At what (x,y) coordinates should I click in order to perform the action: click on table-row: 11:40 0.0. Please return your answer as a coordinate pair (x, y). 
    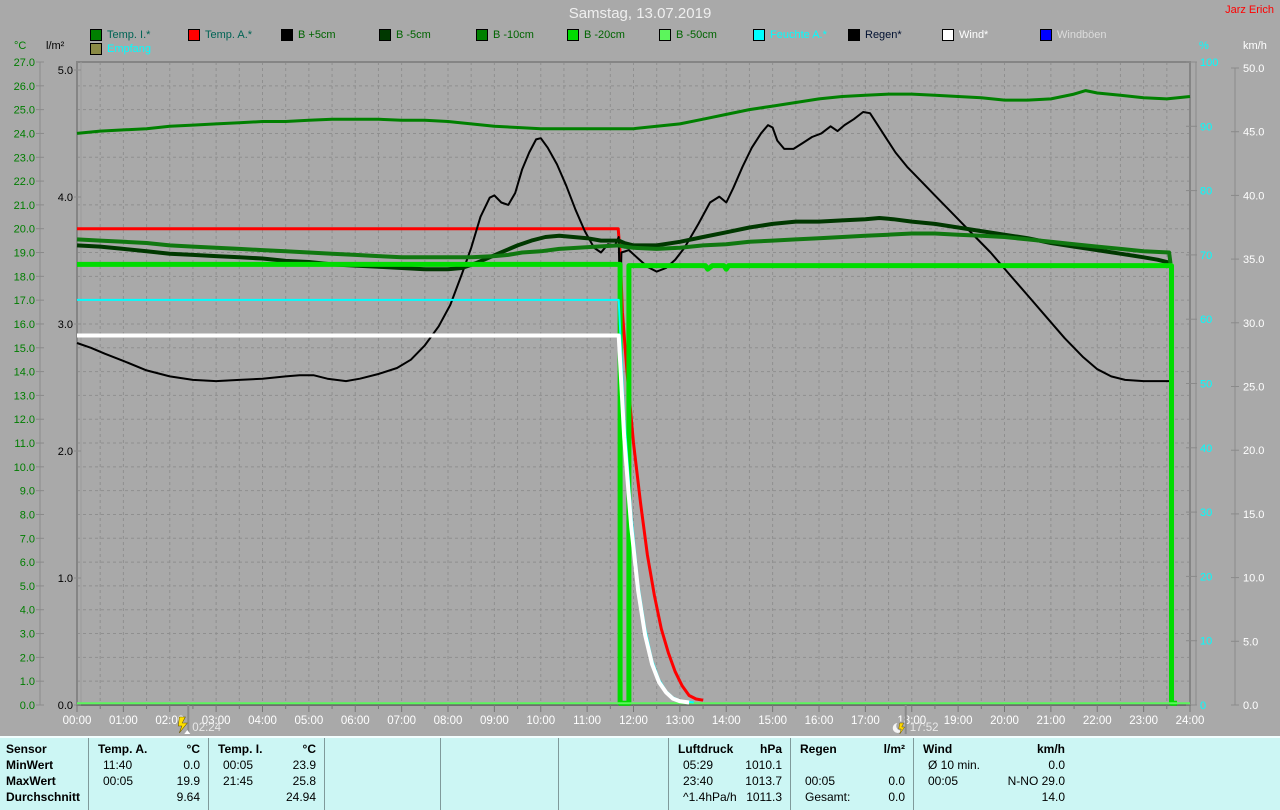
    Looking at the image, I should click on (149, 766).